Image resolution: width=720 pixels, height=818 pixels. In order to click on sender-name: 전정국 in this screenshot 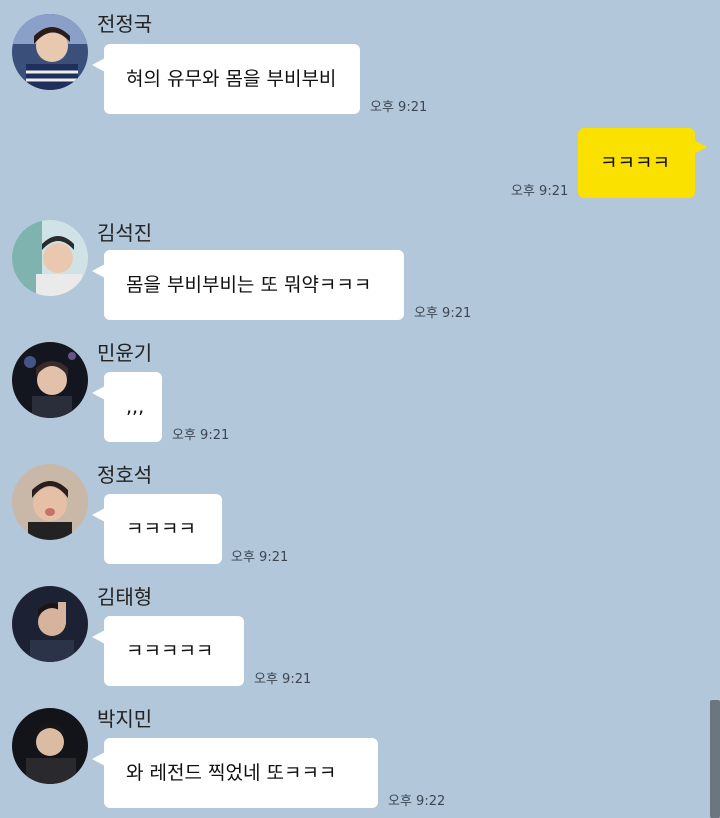, I will do `click(125, 24)`.